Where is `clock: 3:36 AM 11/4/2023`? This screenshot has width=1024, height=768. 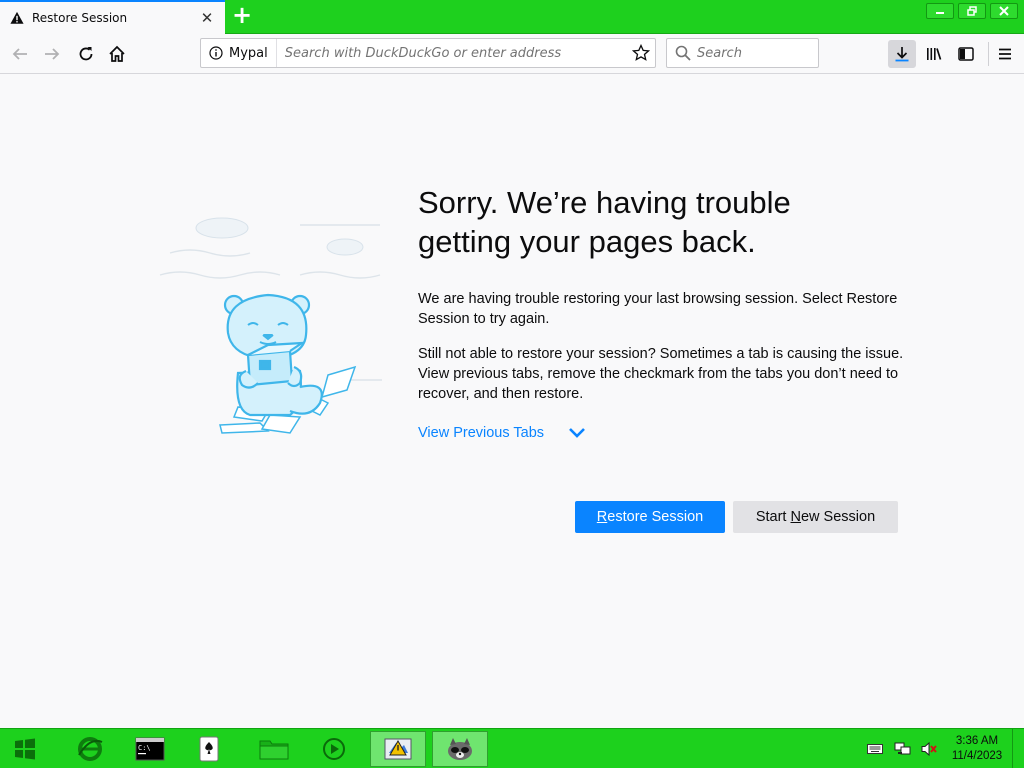
clock: 3:36 AM 11/4/2023 is located at coordinates (977, 749).